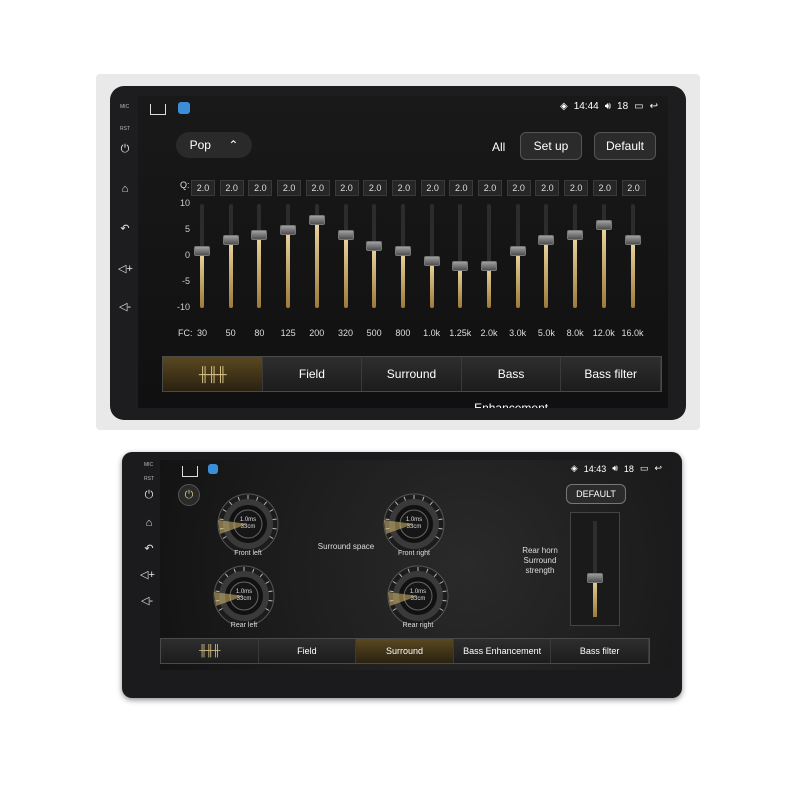 The width and height of the screenshot is (800, 800). I want to click on gauge-tick, so click(274, 528).